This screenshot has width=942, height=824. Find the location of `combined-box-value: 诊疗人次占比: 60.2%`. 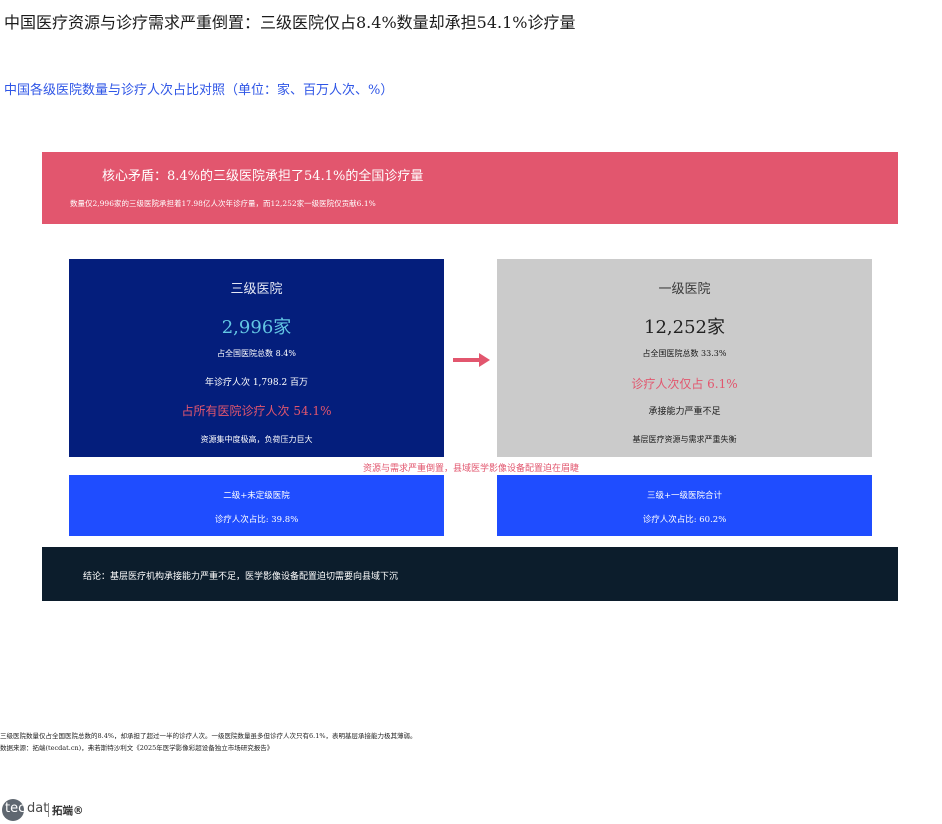

combined-box-value: 诊疗人次占比: 60.2% is located at coordinates (684, 520).